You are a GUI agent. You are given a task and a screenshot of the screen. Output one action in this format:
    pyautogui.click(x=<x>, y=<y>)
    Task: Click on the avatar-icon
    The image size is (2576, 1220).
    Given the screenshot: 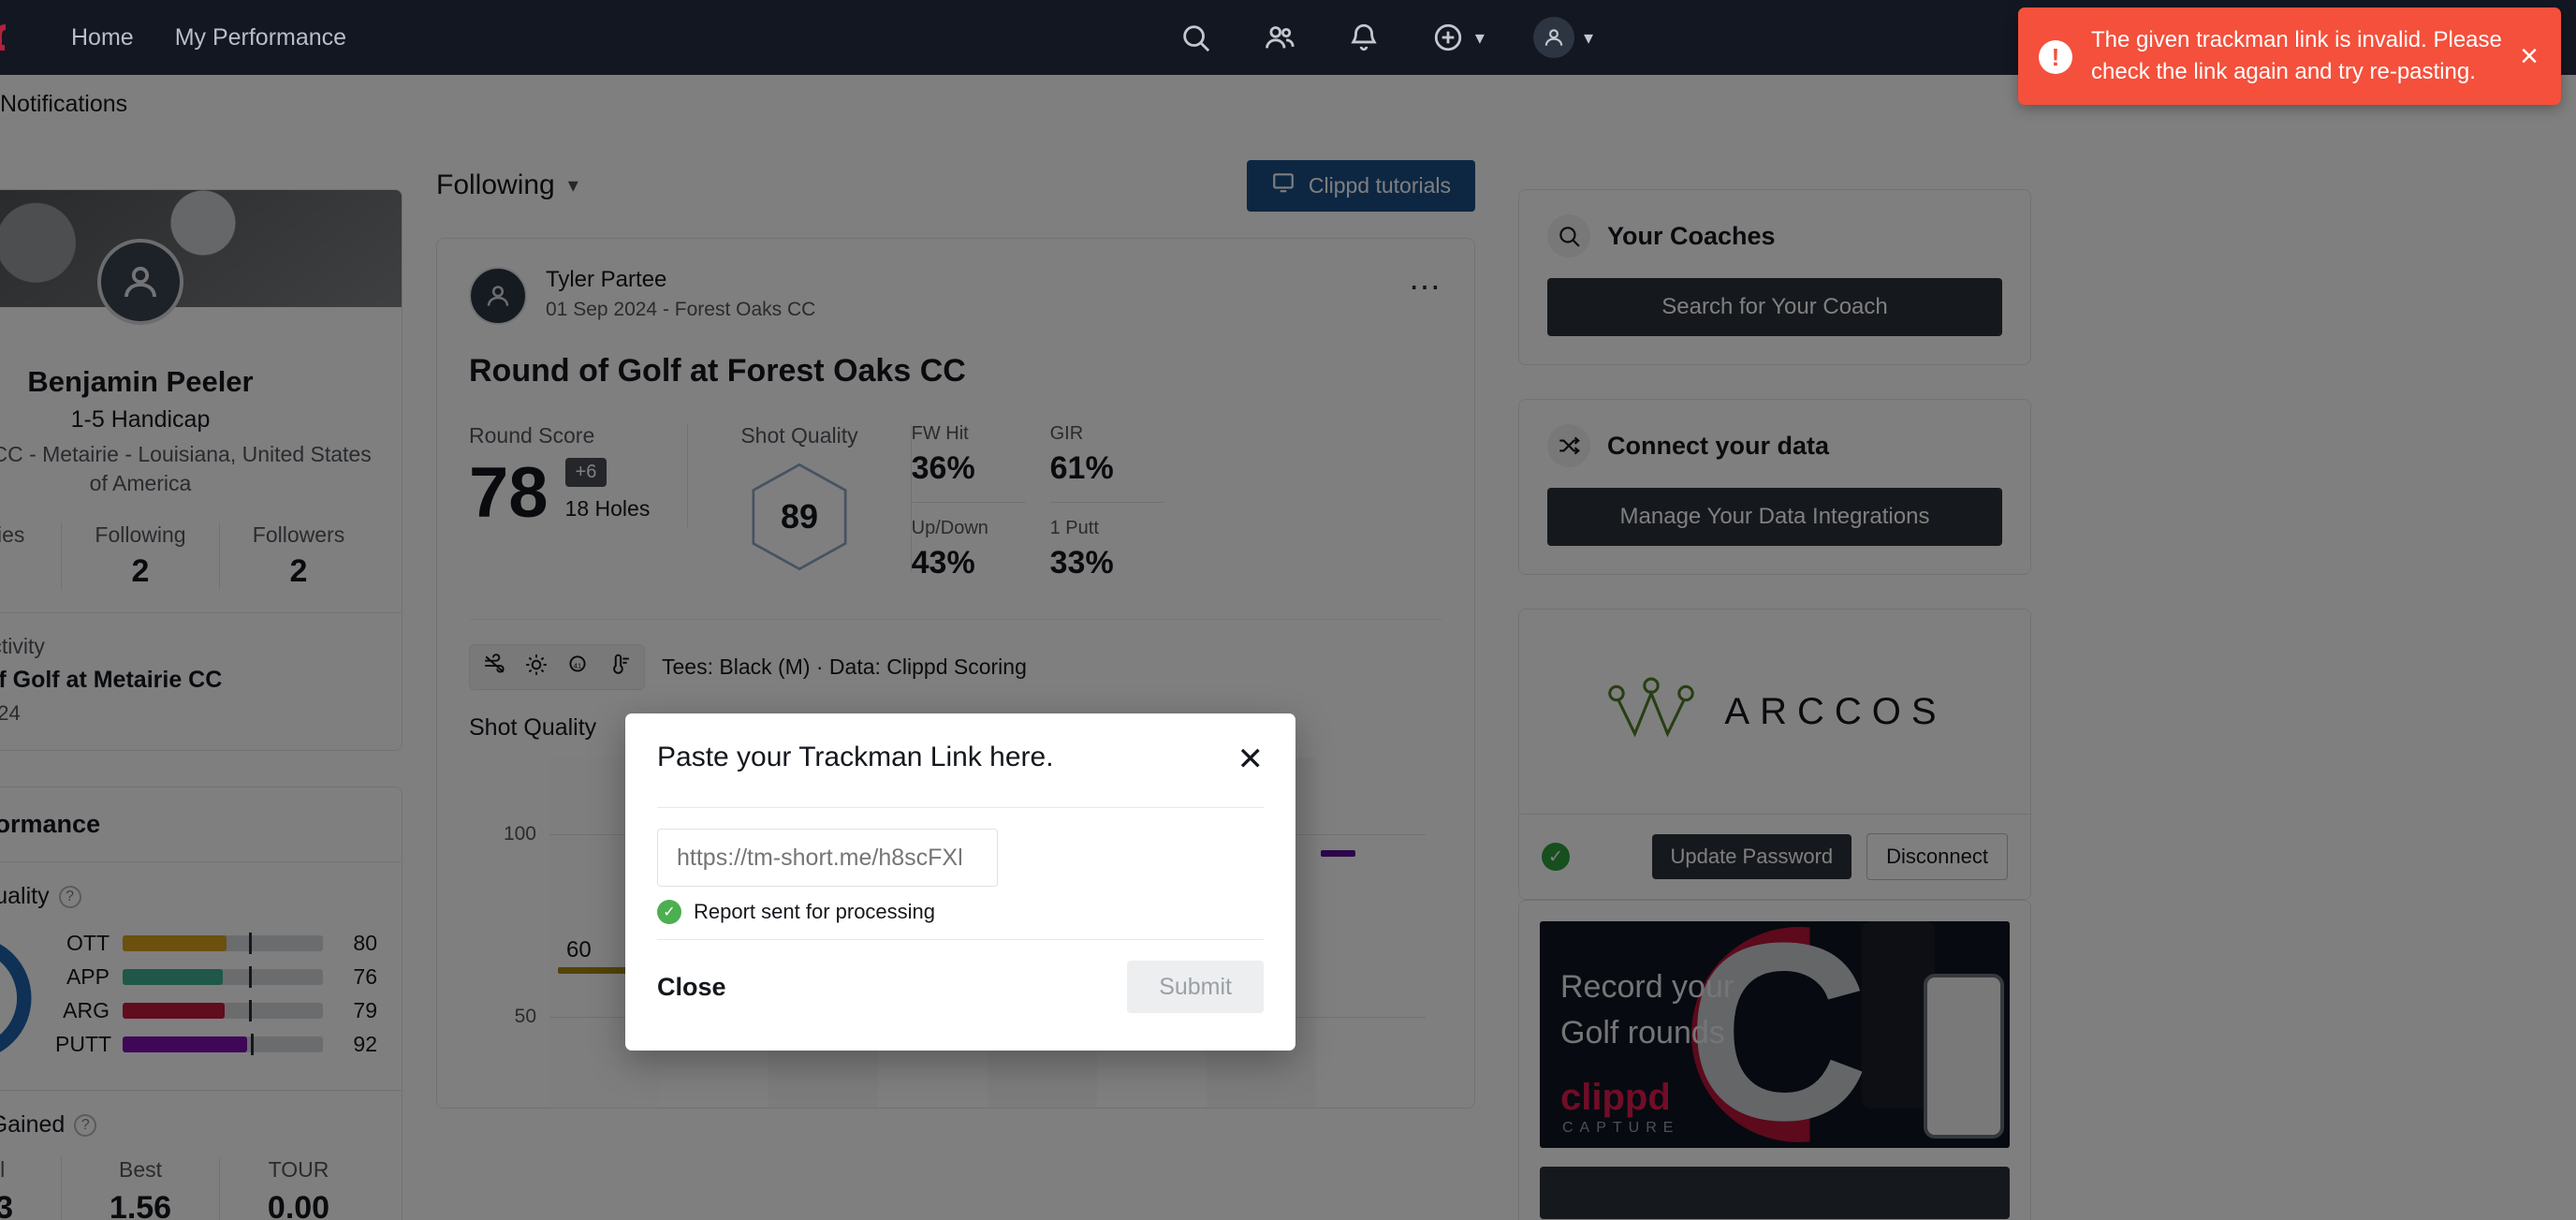 What is the action you would take?
    pyautogui.click(x=1553, y=37)
    